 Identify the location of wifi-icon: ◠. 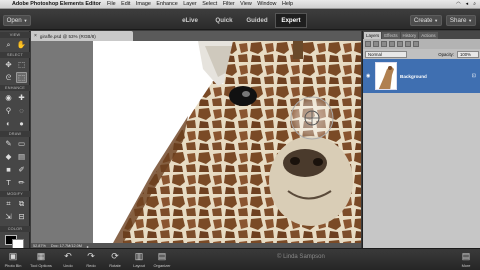
(458, 4).